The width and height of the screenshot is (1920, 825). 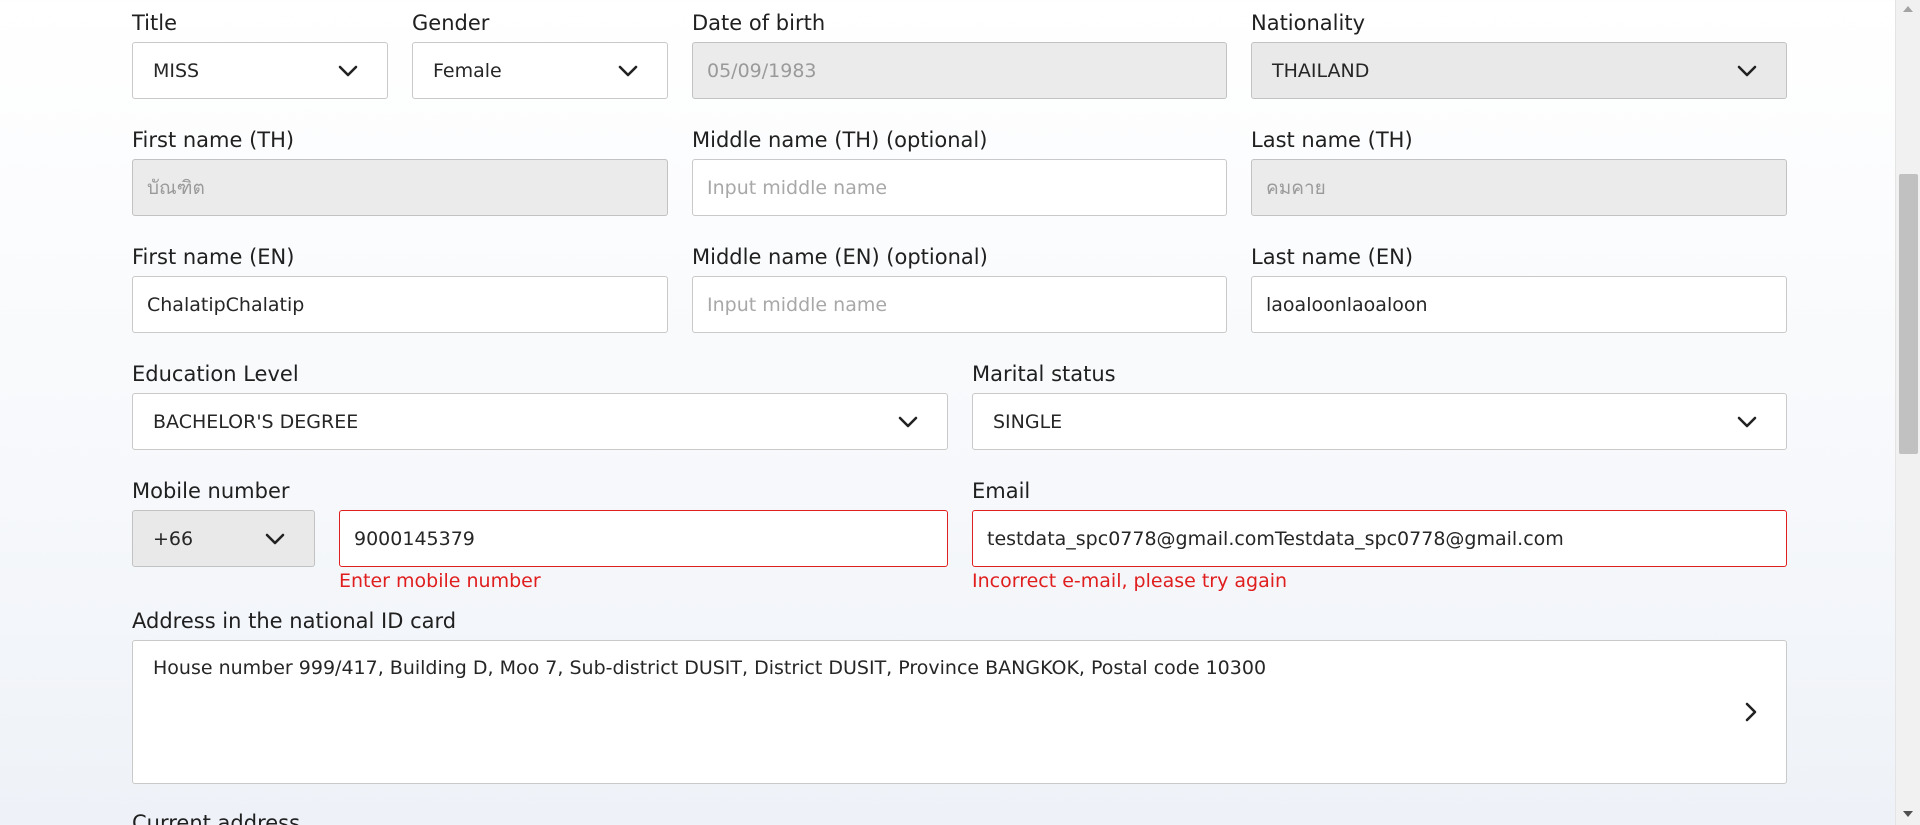 I want to click on middle-name-en-placeholder: Input middle name, so click(x=797, y=304).